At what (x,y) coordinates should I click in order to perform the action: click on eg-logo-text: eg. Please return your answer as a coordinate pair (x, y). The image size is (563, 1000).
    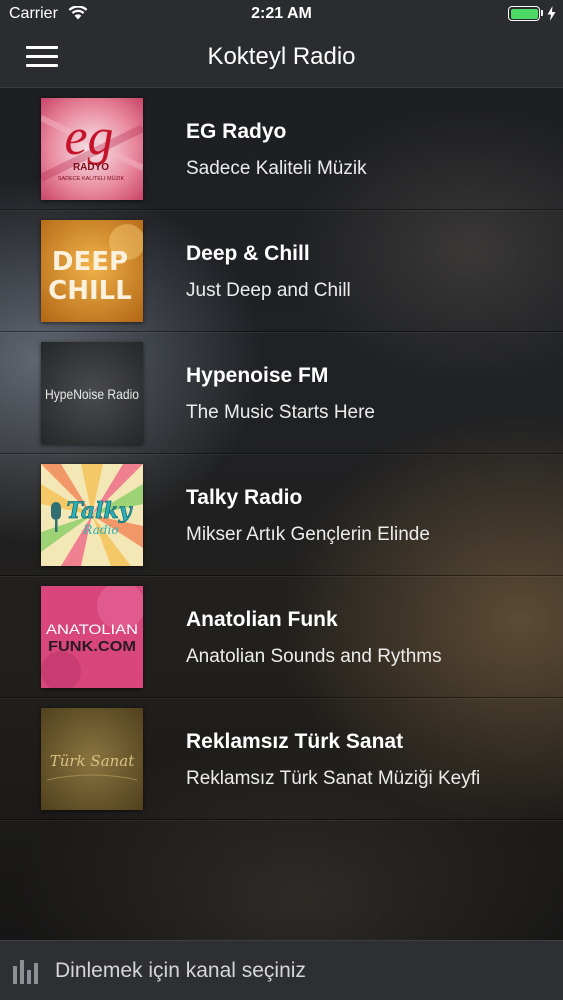
    Looking at the image, I should click on (88, 137).